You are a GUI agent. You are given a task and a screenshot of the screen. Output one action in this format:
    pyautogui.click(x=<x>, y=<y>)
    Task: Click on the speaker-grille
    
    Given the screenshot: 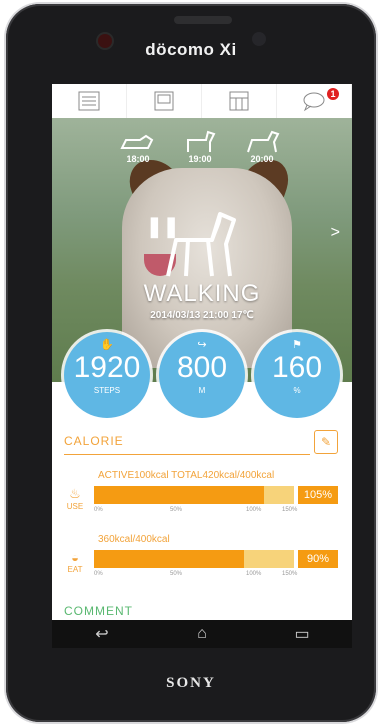 What is the action you would take?
    pyautogui.click(x=203, y=20)
    